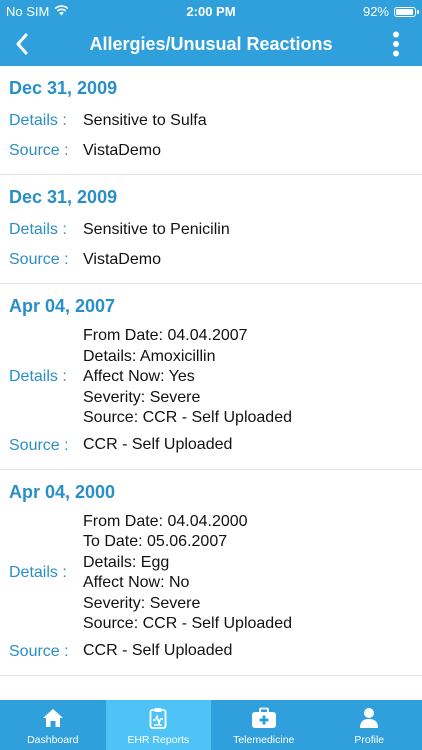 This screenshot has width=422, height=750. I want to click on person-icon, so click(369, 718).